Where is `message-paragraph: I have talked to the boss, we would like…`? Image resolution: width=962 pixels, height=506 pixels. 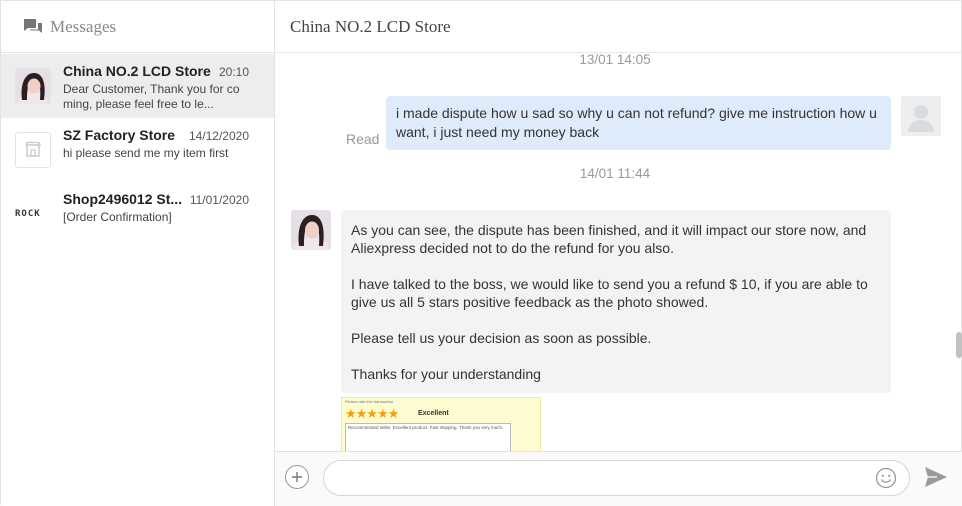
message-paragraph: I have talked to the boss, we would like… is located at coordinates (609, 293).